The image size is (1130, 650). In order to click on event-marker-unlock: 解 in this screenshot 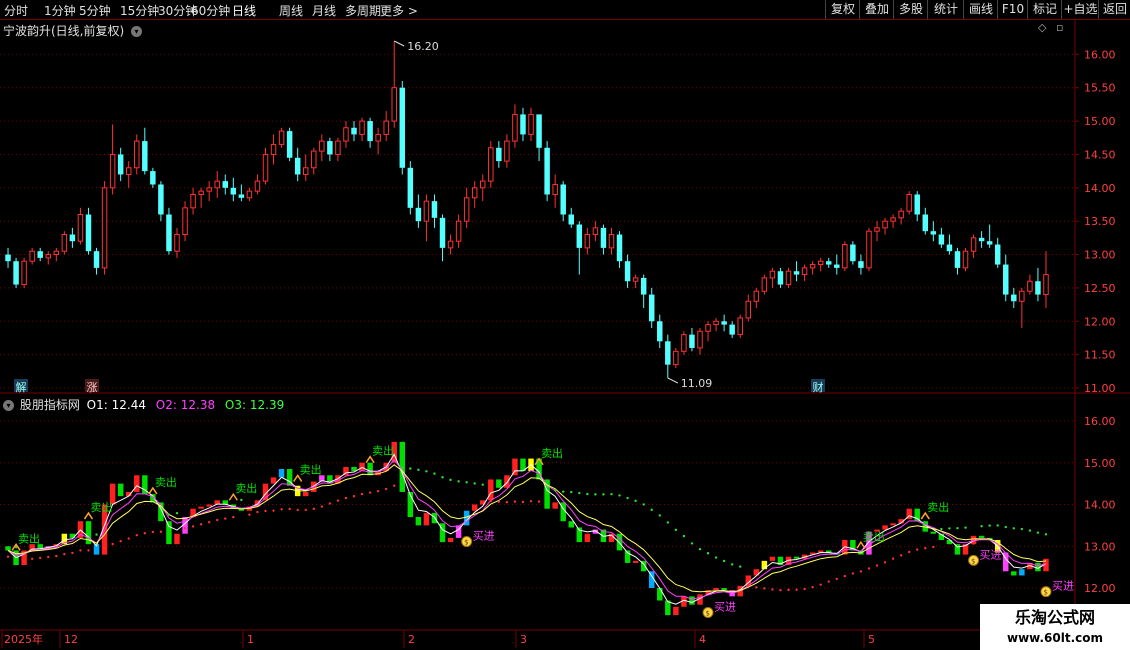, I will do `click(21, 386)`.